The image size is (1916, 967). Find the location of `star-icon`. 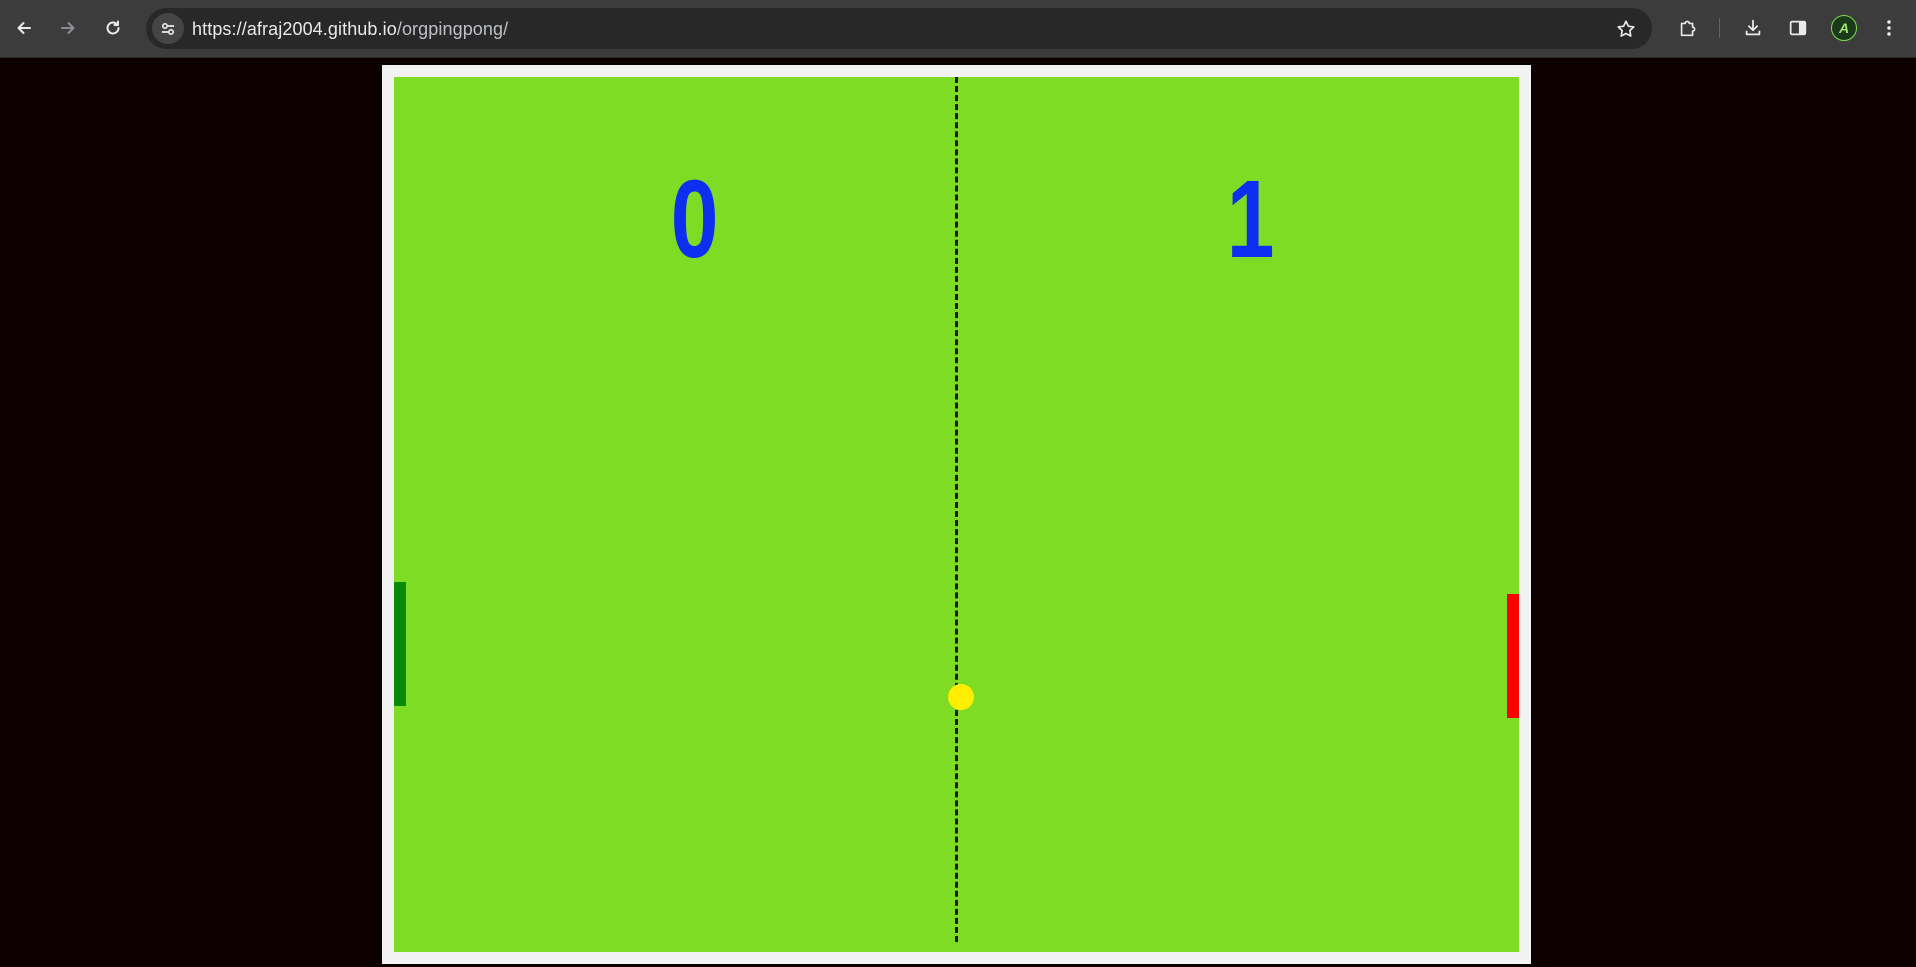

star-icon is located at coordinates (1626, 28).